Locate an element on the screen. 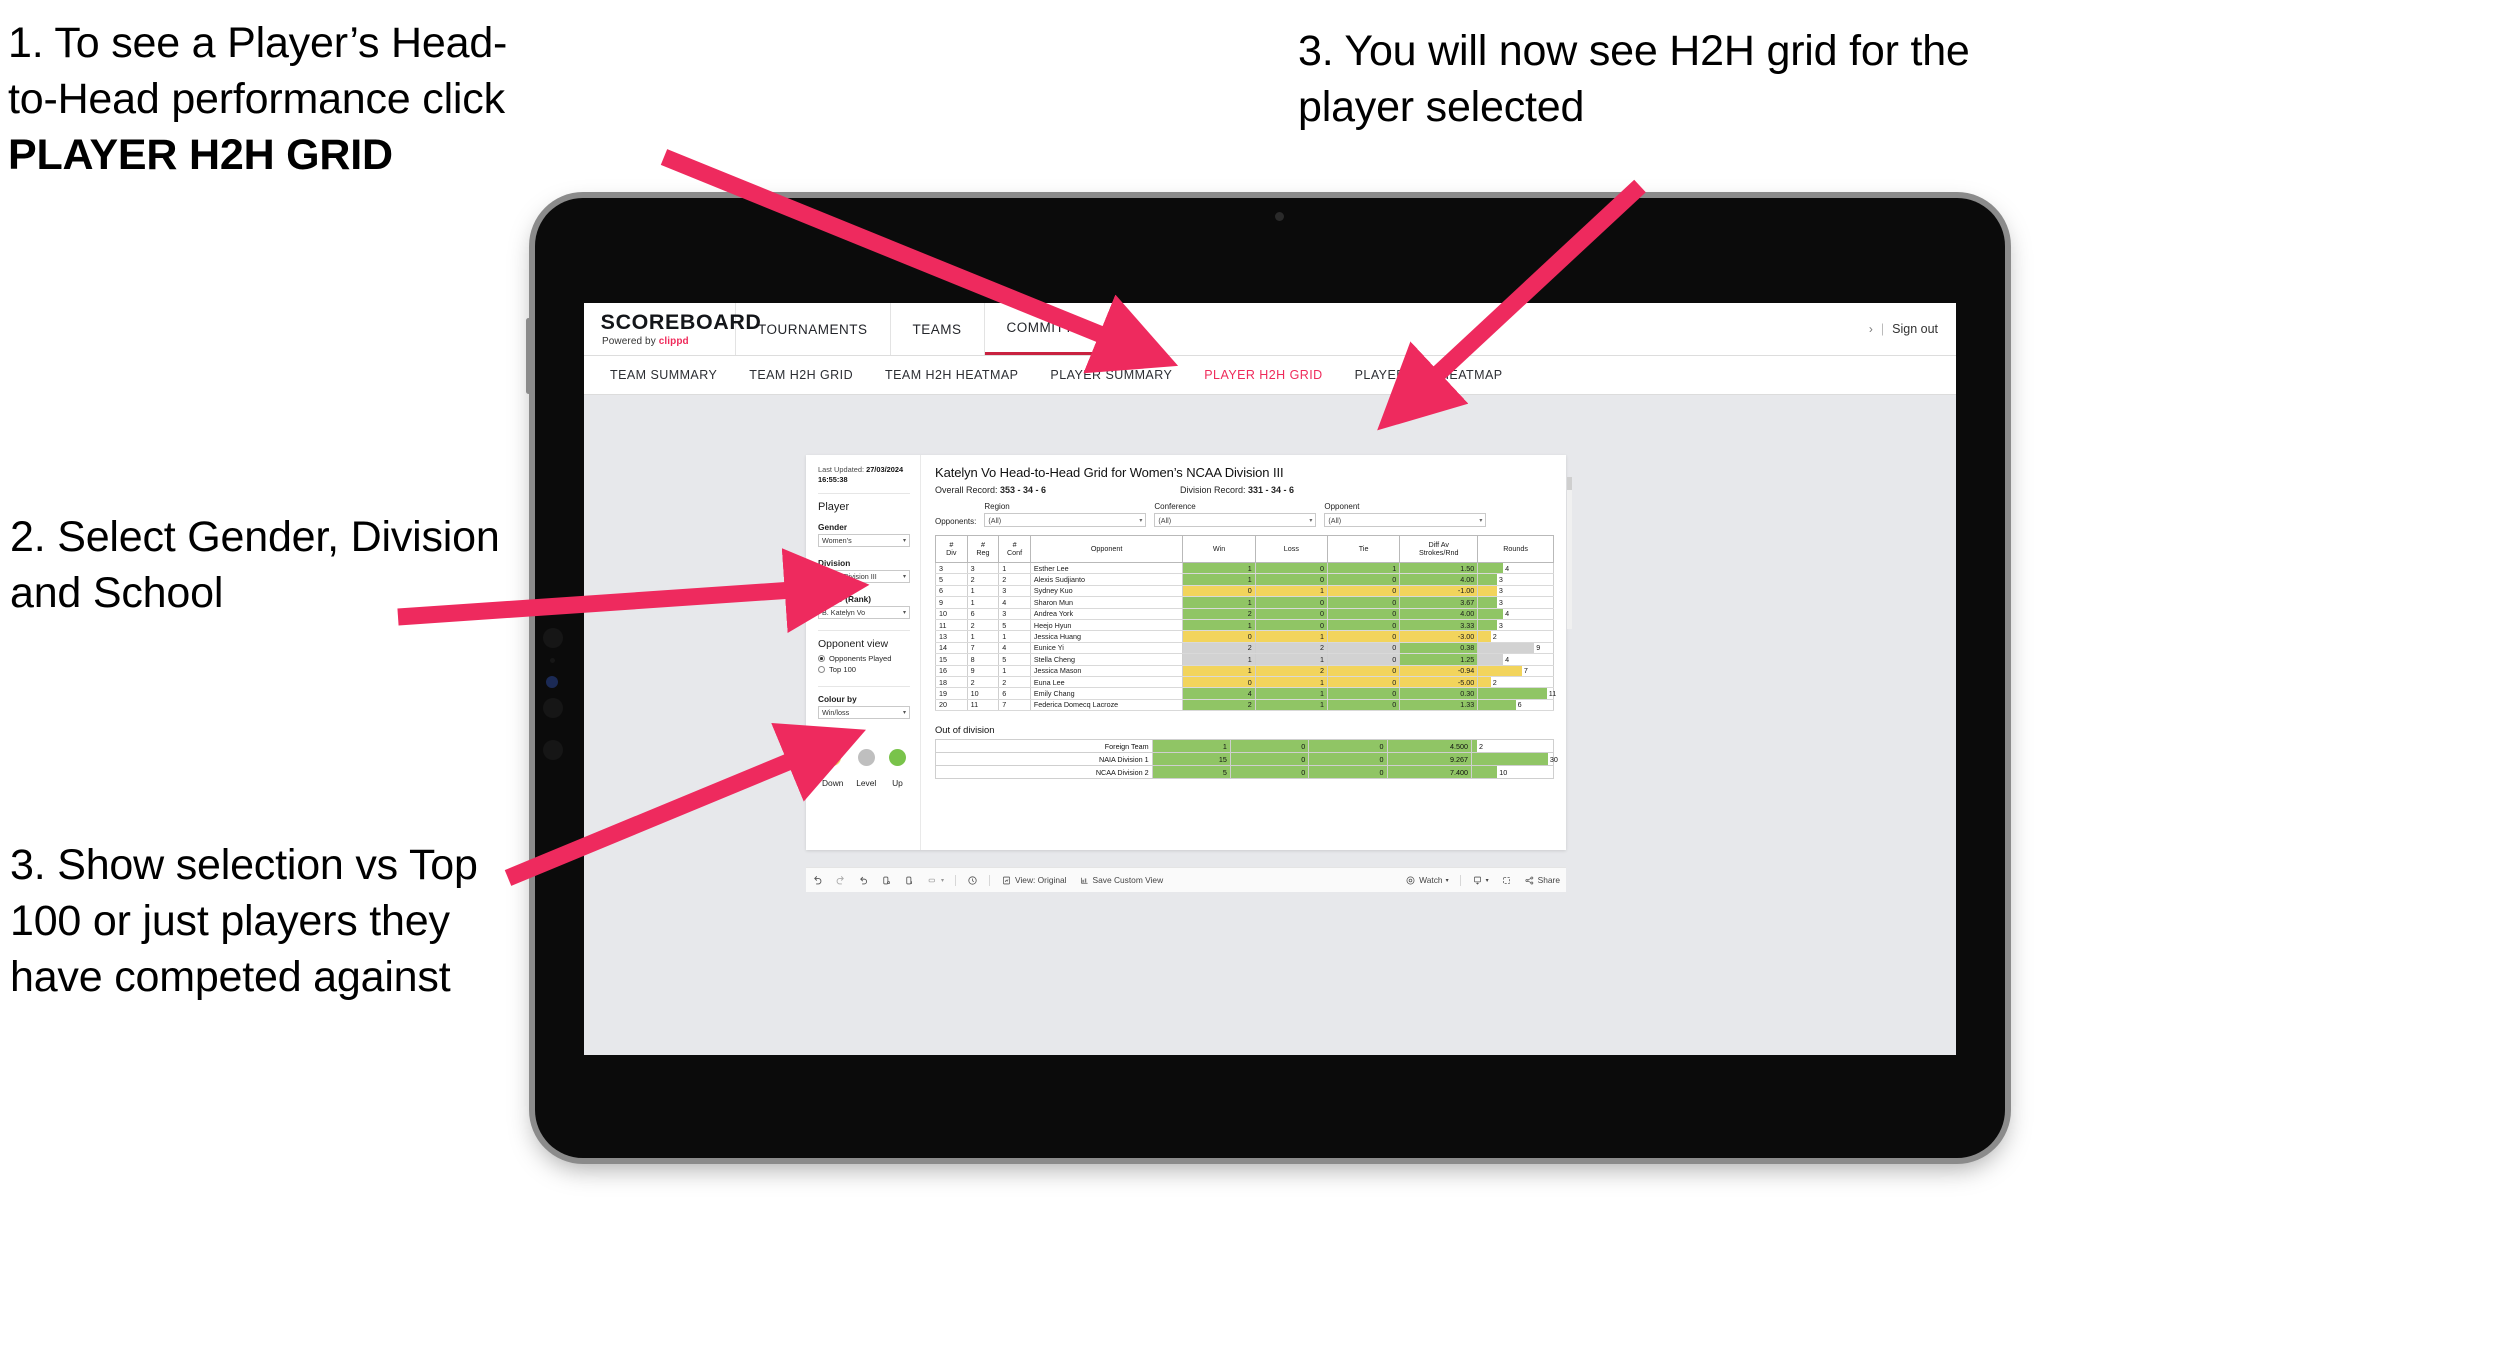  cell-diff: 4.00 is located at coordinates (1439, 579).